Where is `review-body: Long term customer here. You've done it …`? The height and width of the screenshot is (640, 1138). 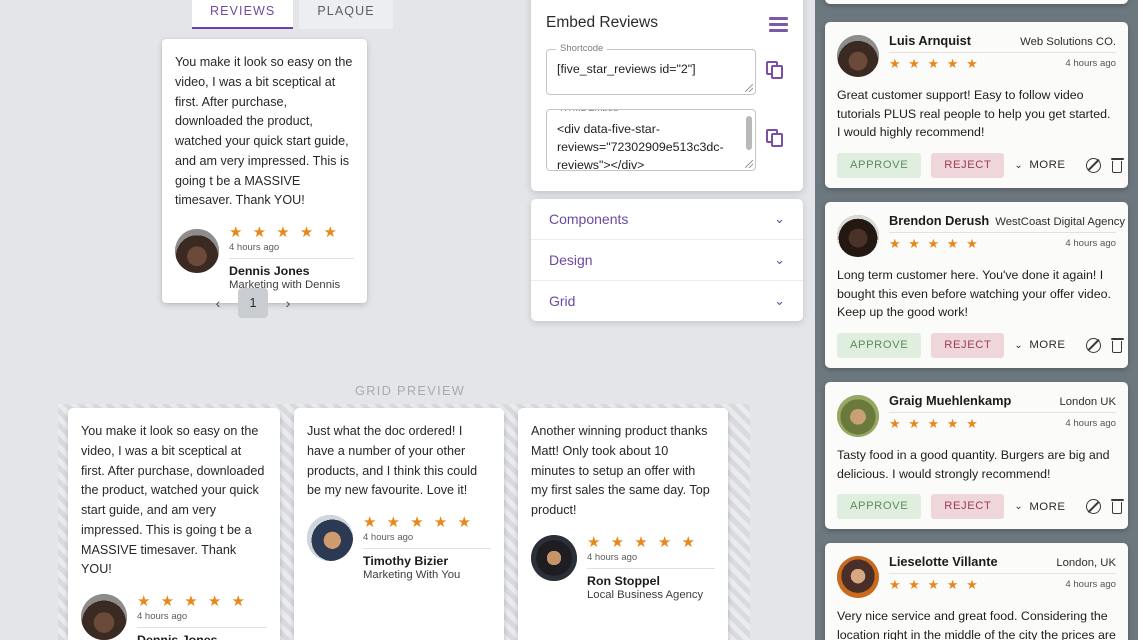 review-body: Long term customer here. You've done it … is located at coordinates (974, 294).